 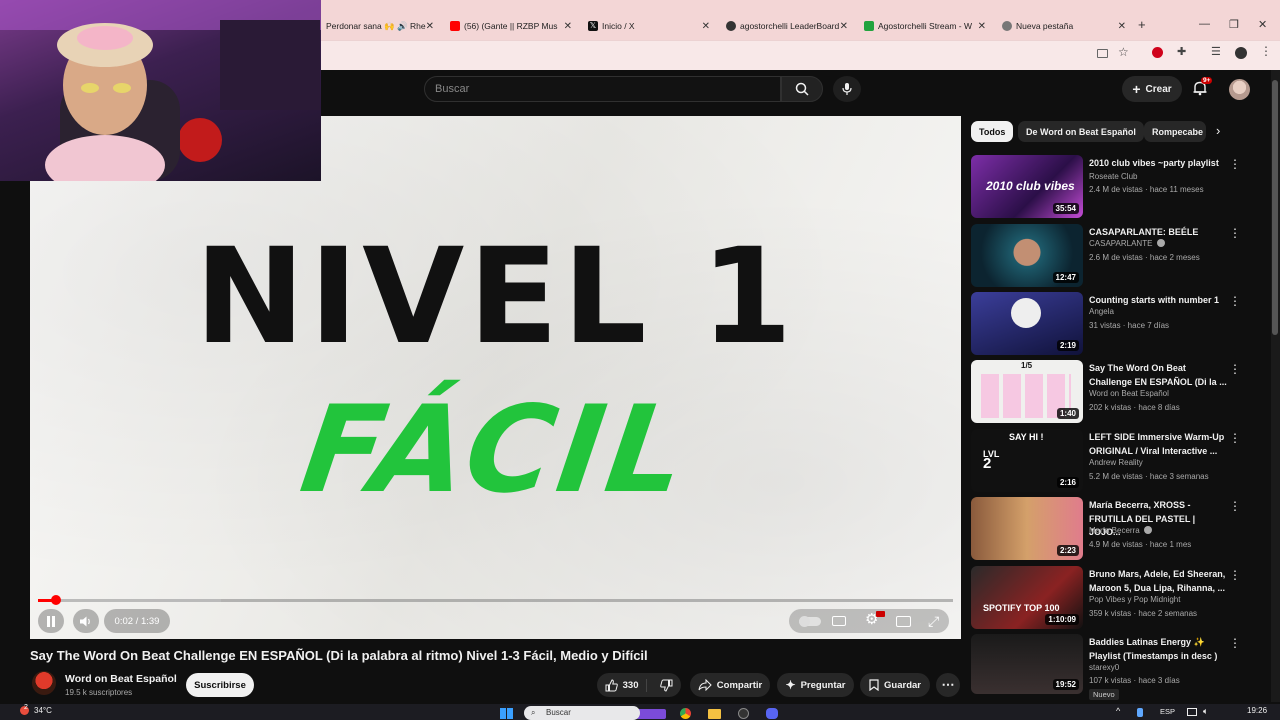 What do you see at coordinates (1104, 667) in the screenshot?
I see `recommendation-channel: starexy0` at bounding box center [1104, 667].